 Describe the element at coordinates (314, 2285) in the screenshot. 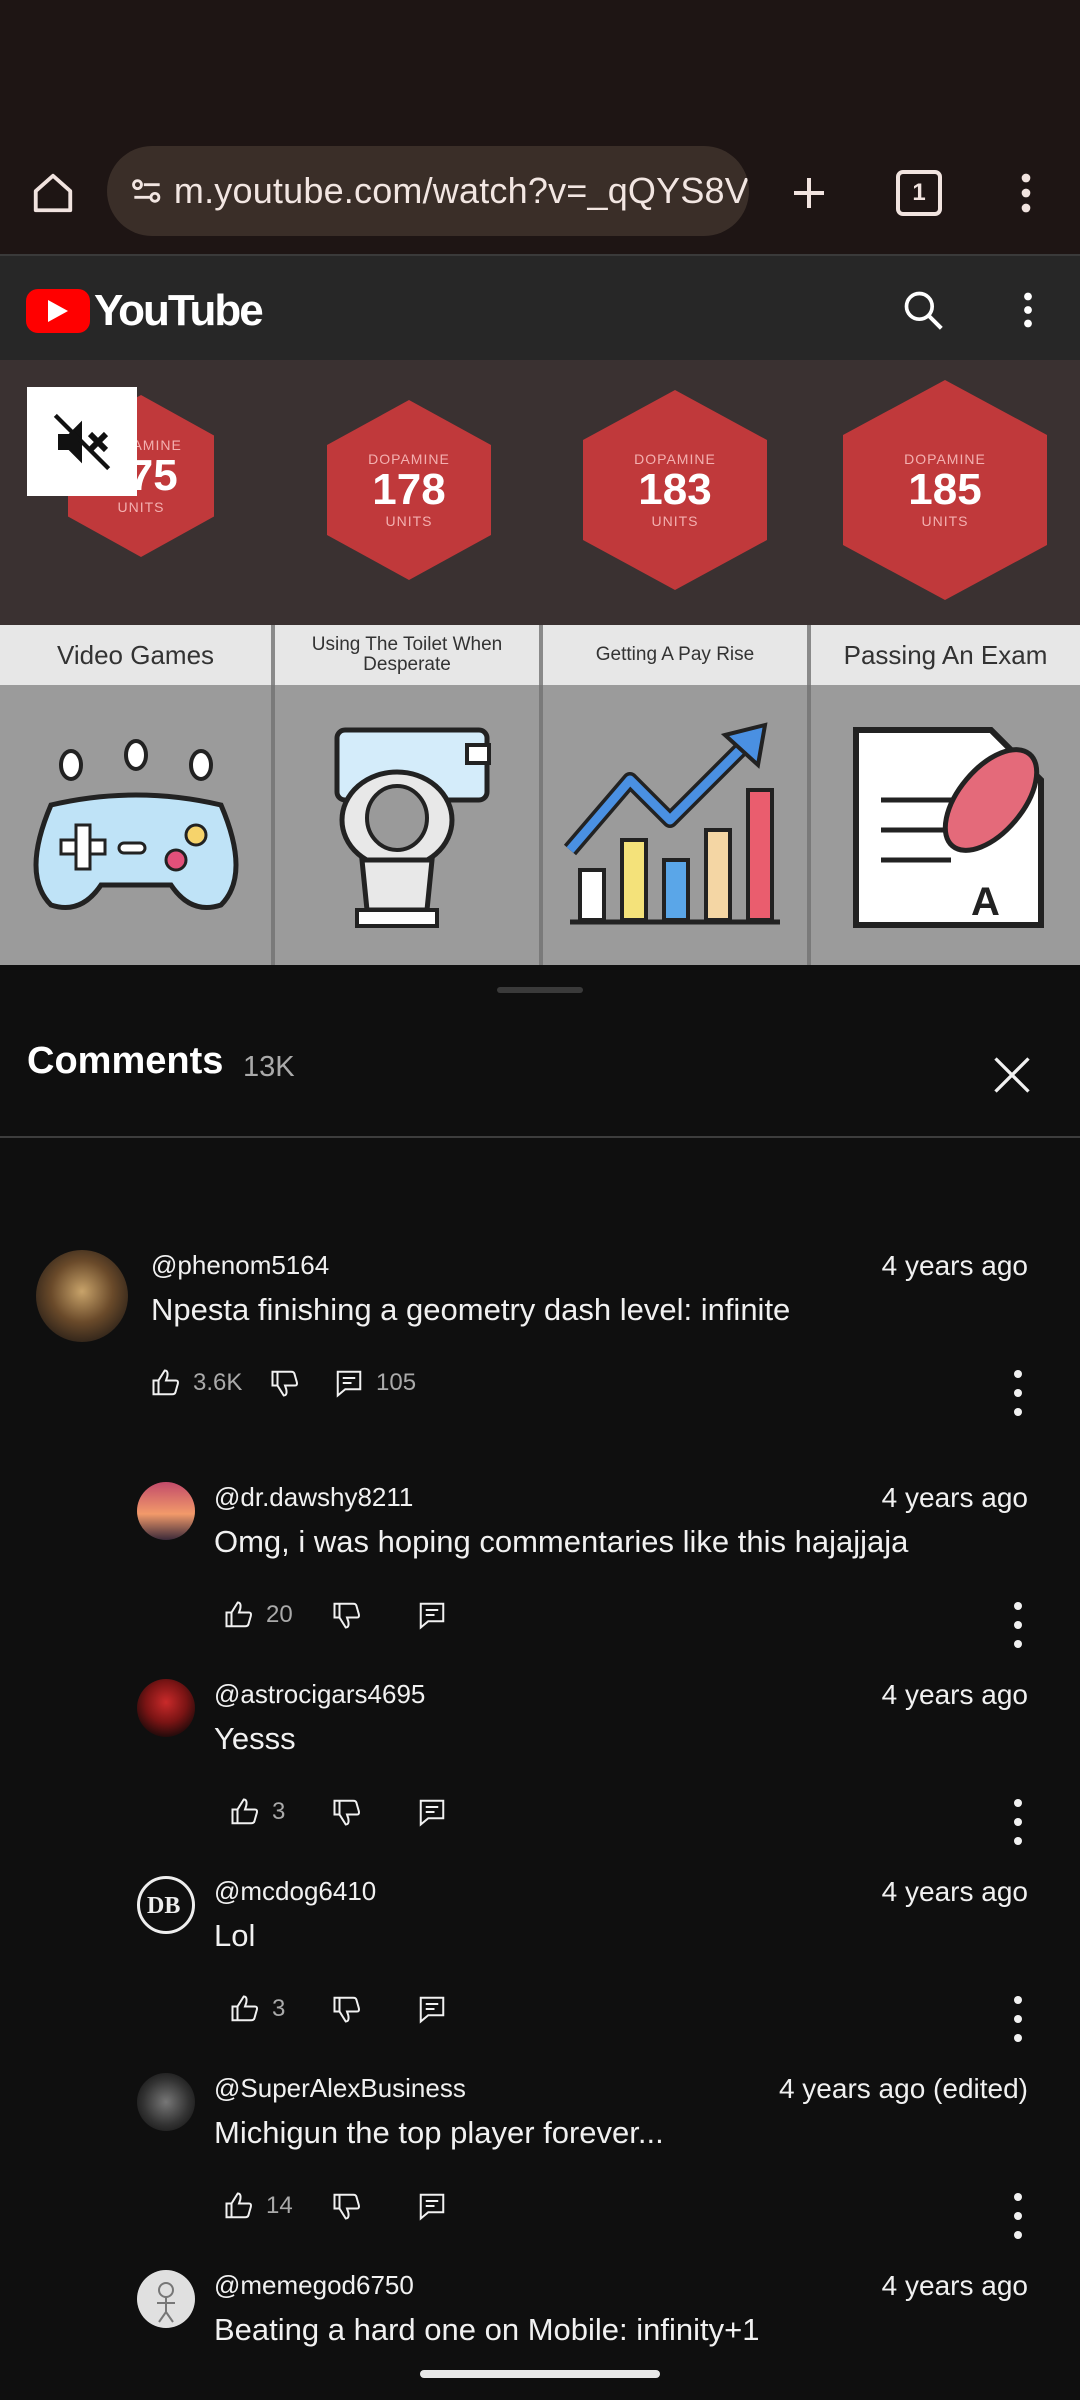

I see `comment-author: @memegod6750` at that location.